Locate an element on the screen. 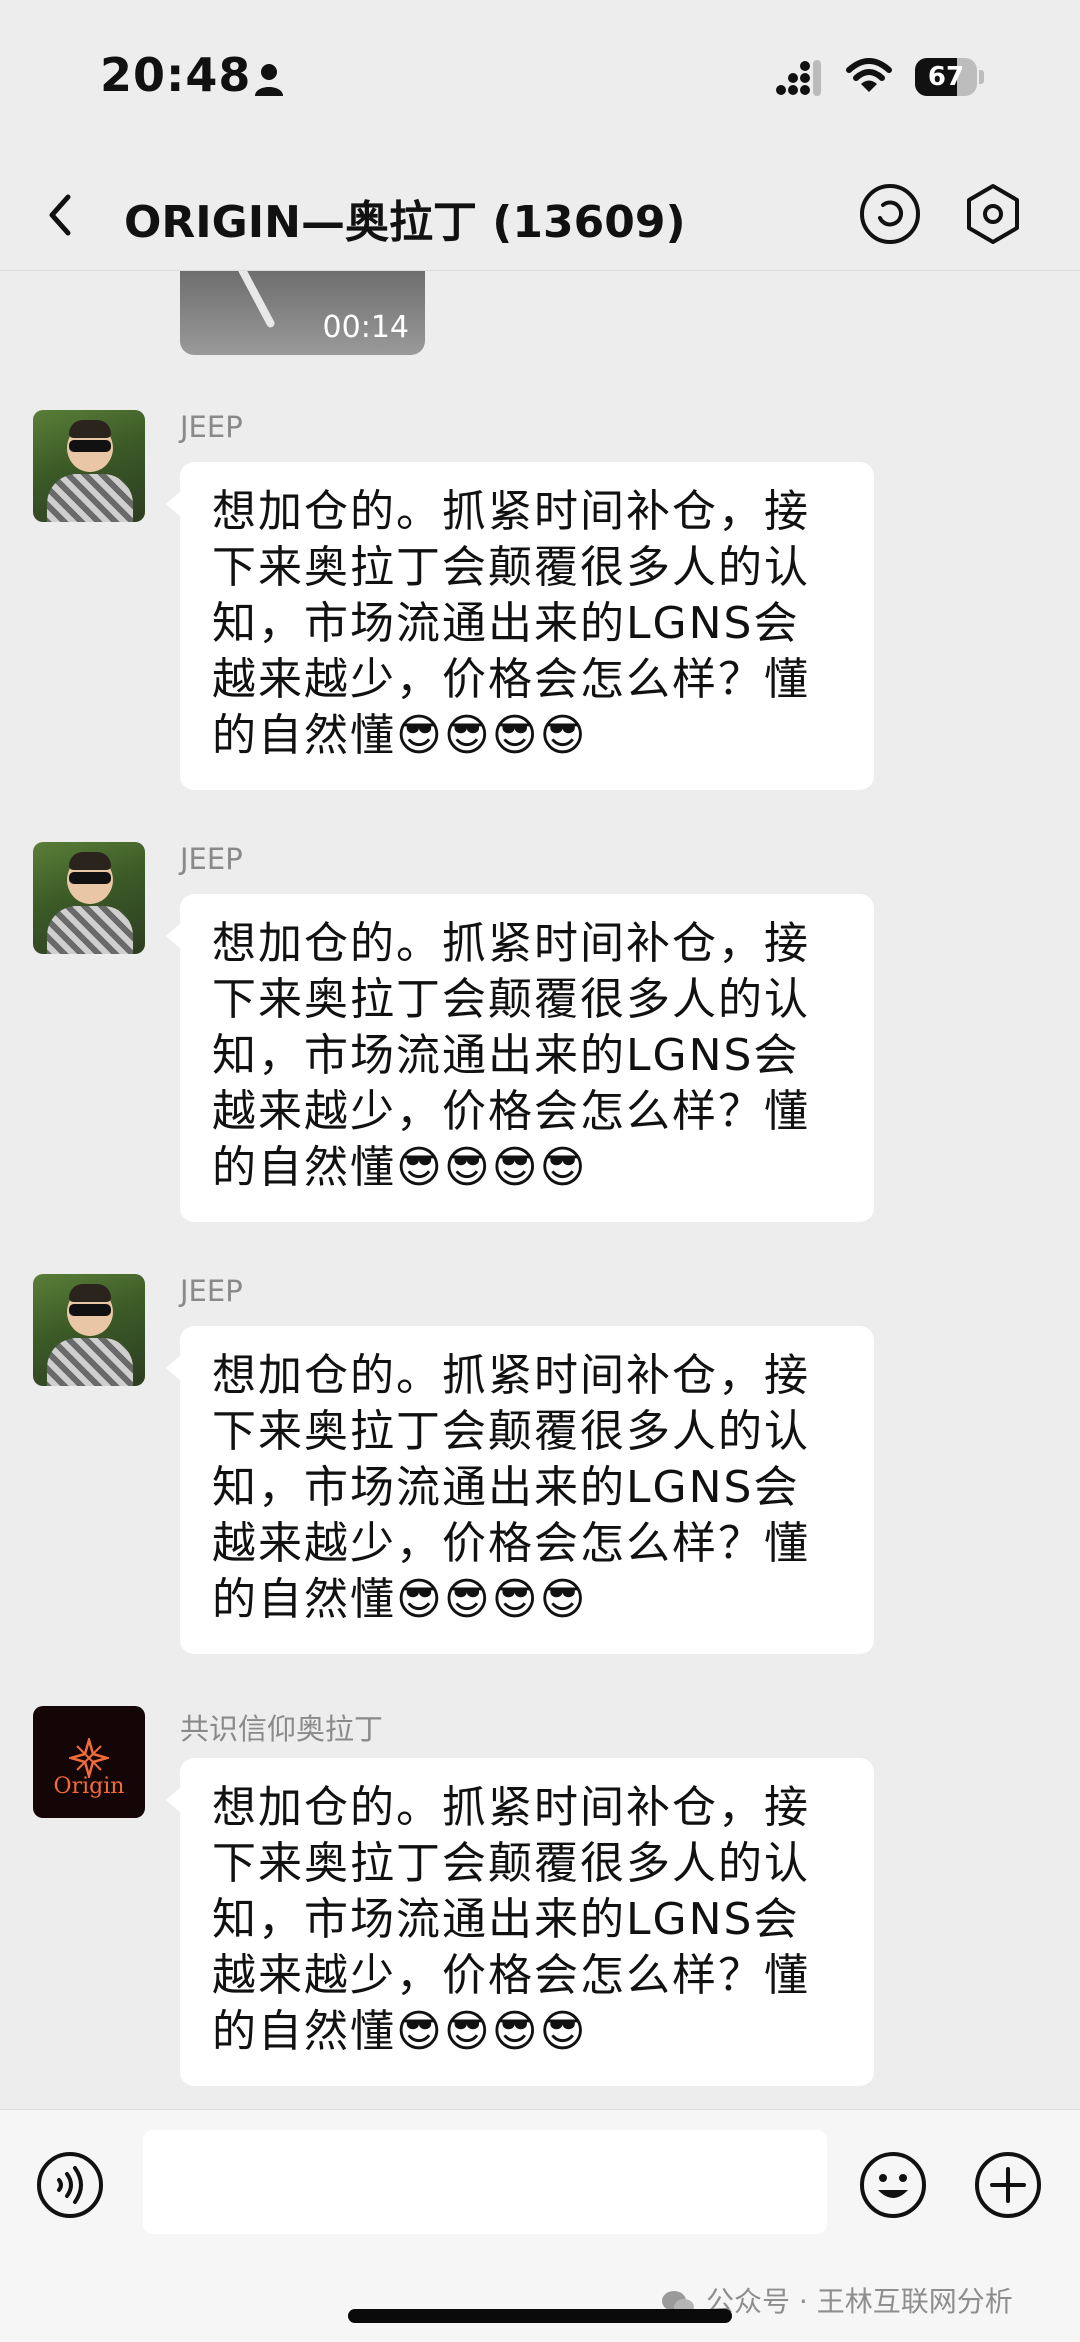 The height and width of the screenshot is (2342, 1080). battery-icon: 67 is located at coordinates (950, 78).